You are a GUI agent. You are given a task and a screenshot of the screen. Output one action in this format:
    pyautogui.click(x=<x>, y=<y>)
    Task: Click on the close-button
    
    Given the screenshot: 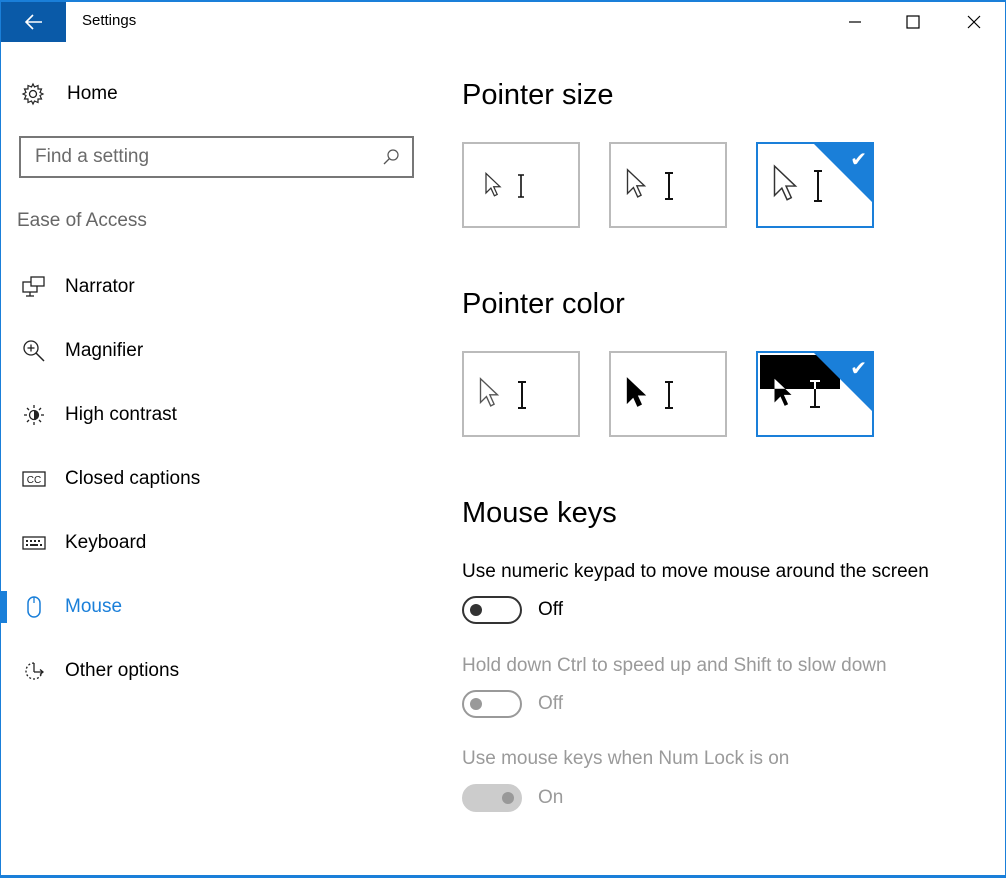 What is the action you would take?
    pyautogui.click(x=974, y=22)
    